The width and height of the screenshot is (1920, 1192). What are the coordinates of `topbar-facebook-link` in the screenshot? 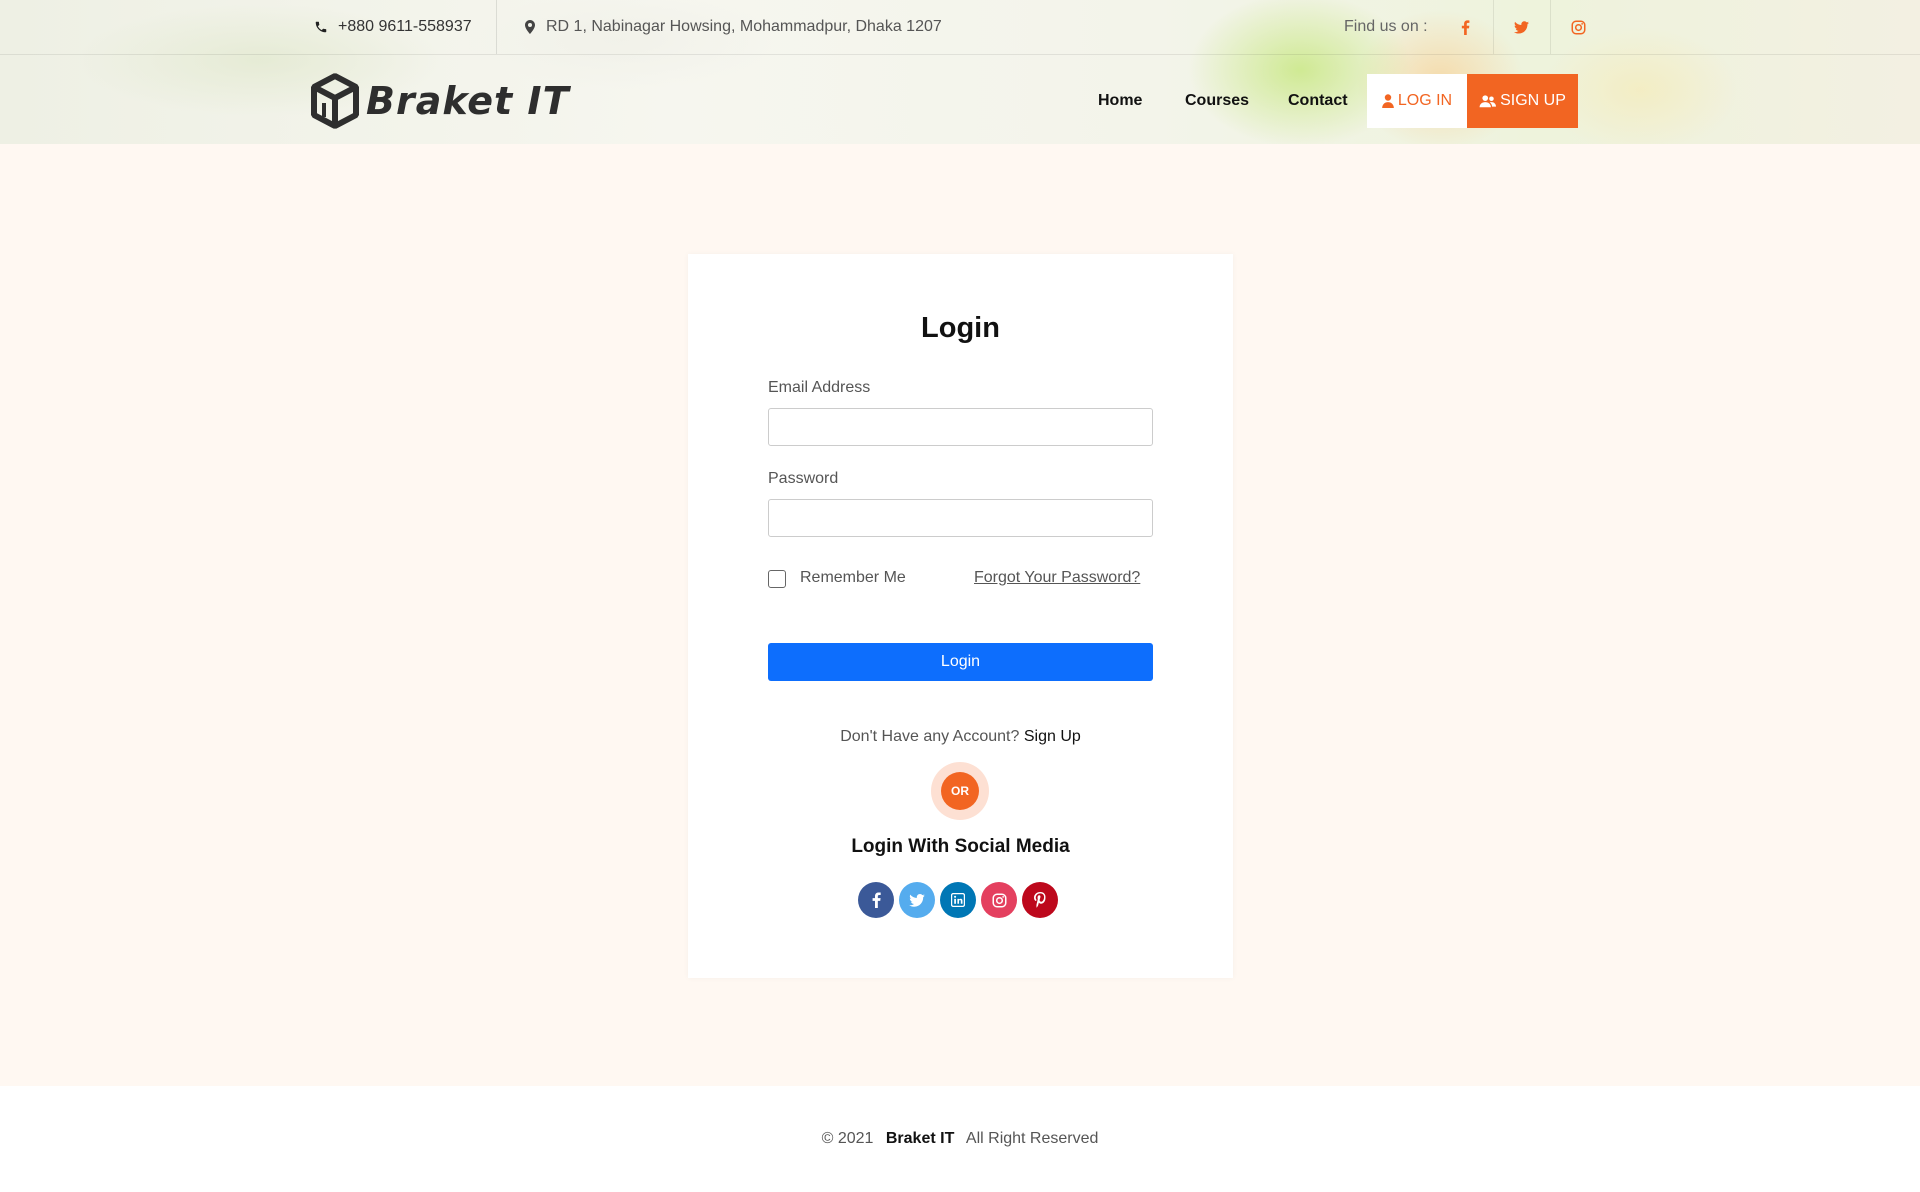 It's located at (1465, 27).